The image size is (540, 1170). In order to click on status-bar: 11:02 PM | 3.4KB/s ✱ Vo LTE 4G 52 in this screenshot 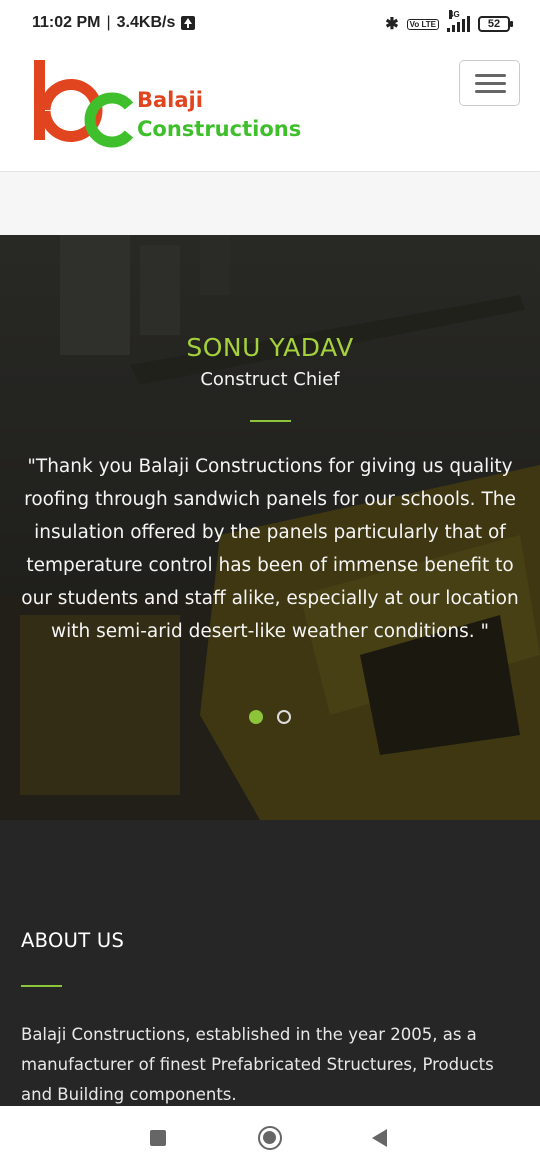, I will do `click(270, 24)`.